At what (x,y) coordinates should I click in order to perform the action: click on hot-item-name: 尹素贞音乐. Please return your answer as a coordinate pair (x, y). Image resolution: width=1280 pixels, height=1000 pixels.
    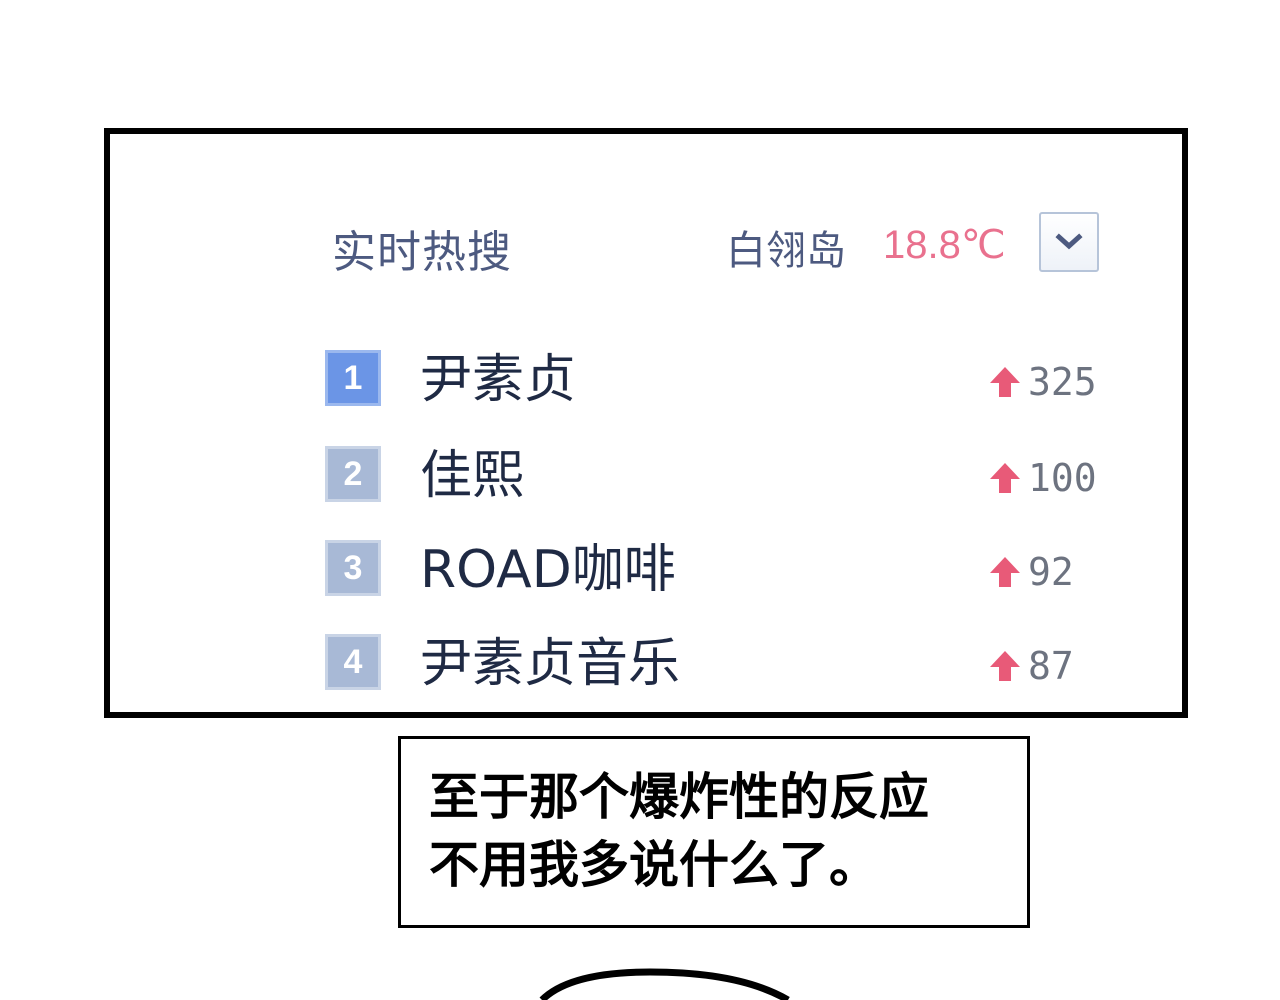
    Looking at the image, I should click on (550, 664).